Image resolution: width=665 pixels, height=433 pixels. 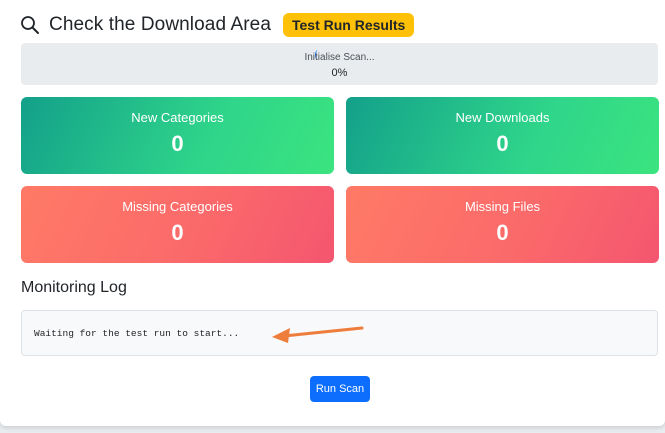 I want to click on stat-label: Missing Categories, so click(x=177, y=206).